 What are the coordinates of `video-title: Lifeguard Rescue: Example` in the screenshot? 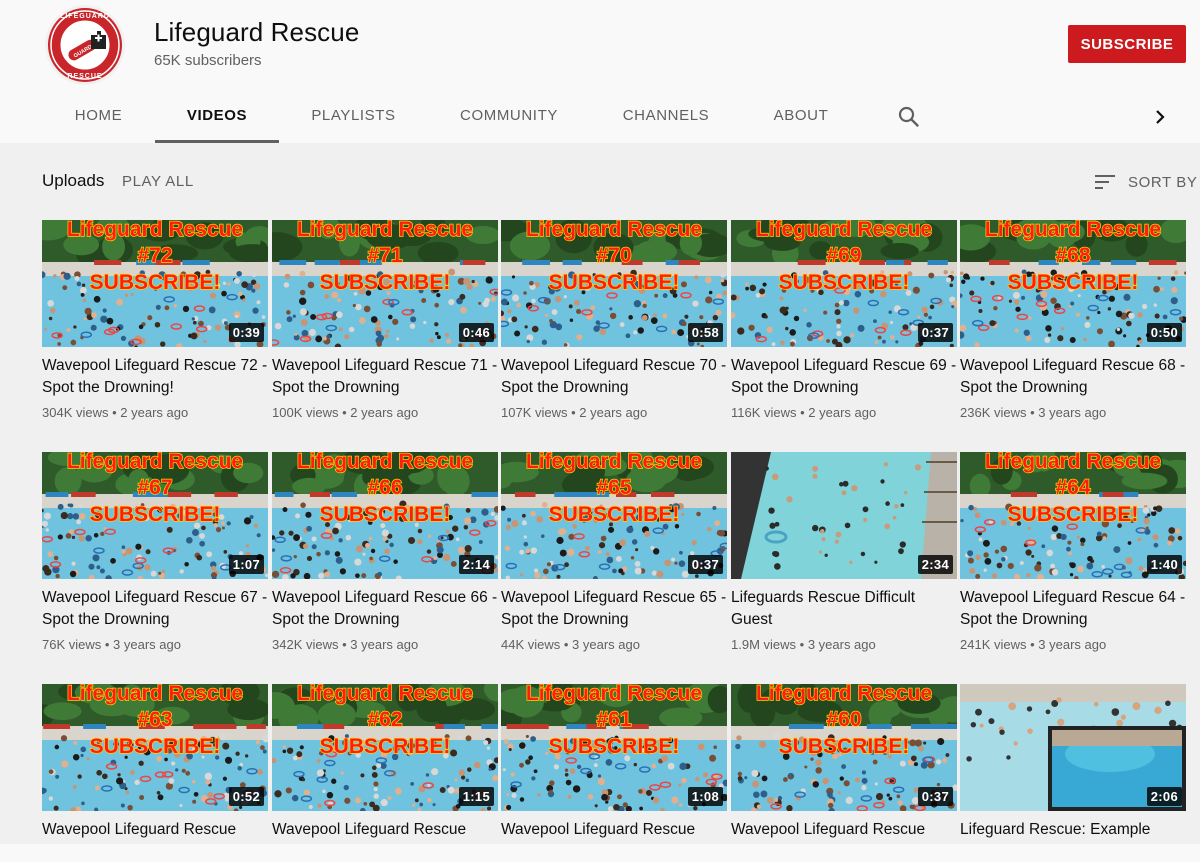 It's located at (1073, 840).